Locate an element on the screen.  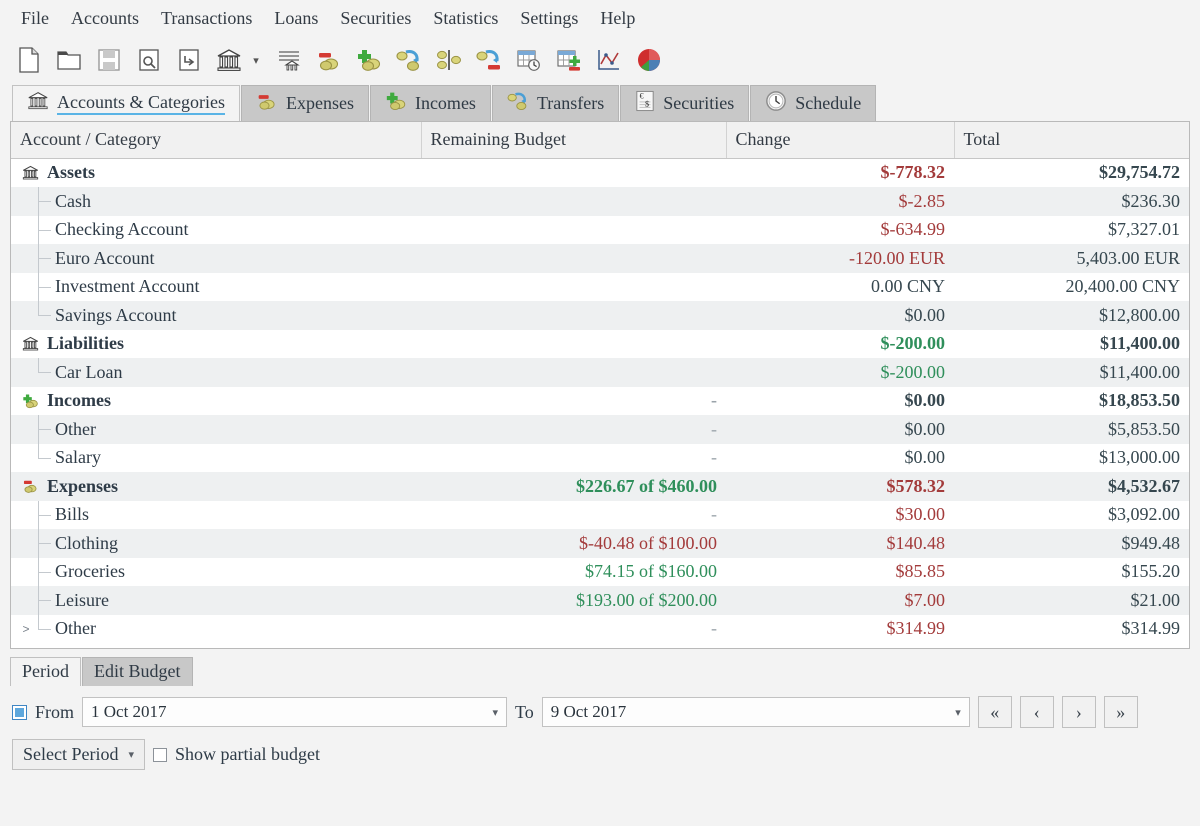
table-row: Savings Account $0.00 $12,800.00 is located at coordinates (600, 315).